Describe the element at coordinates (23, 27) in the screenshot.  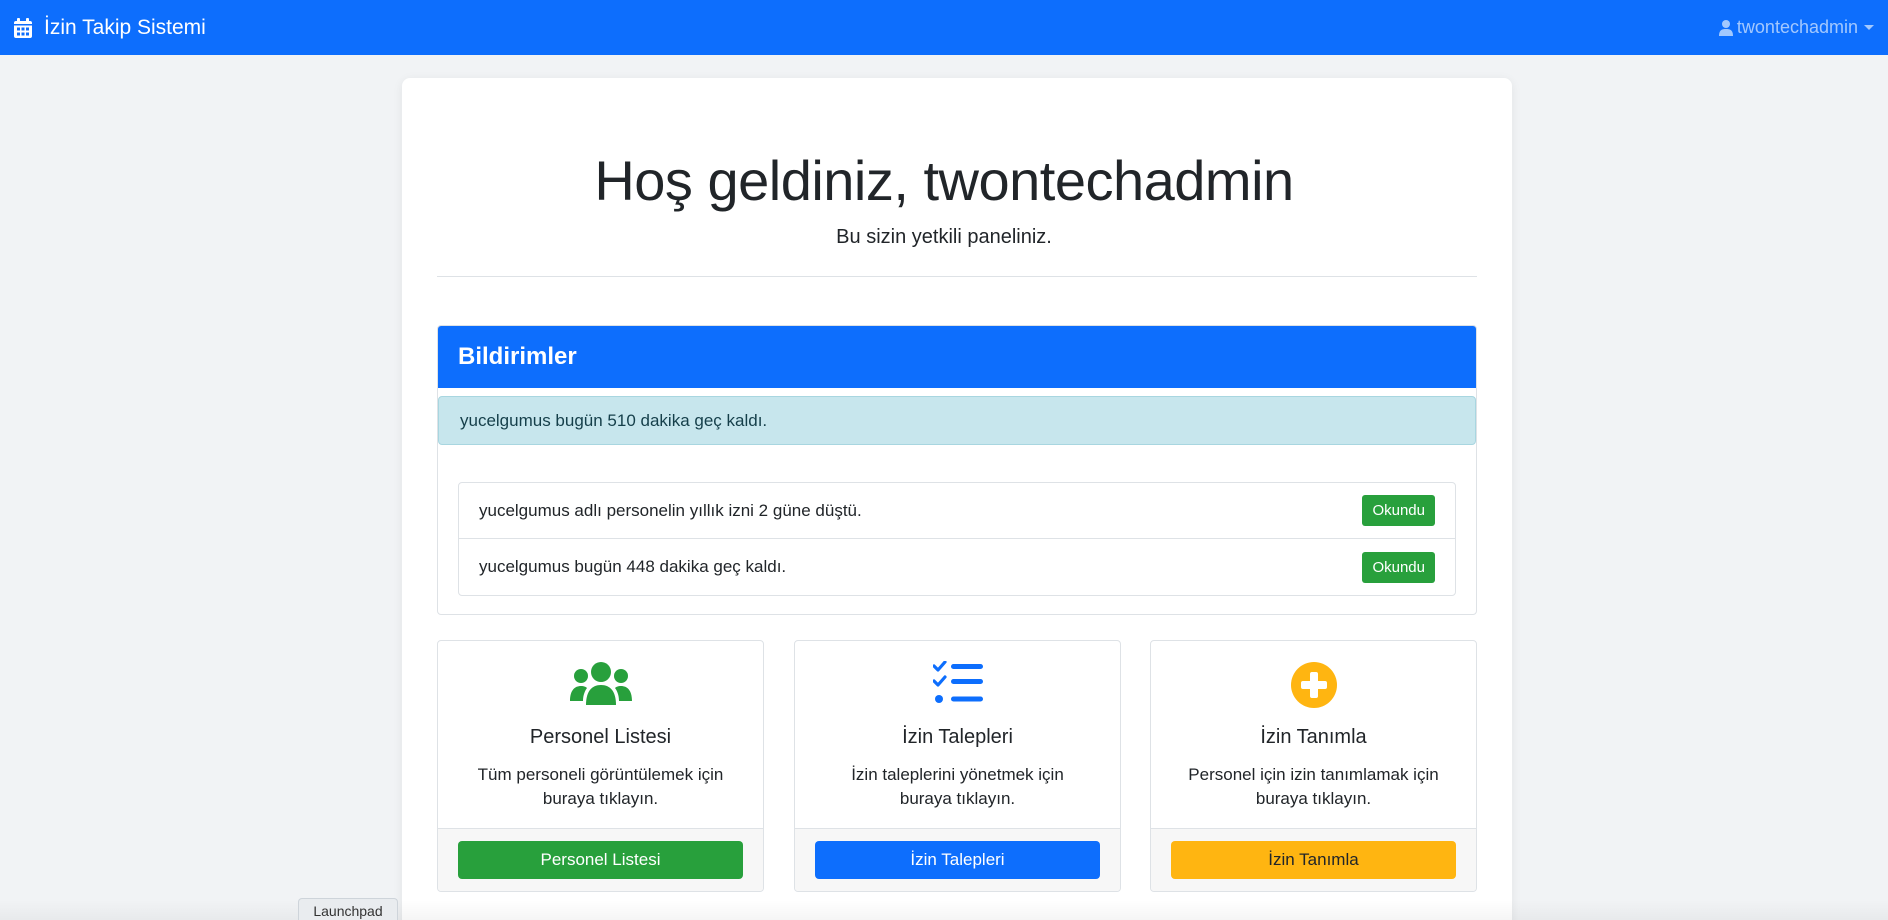
I see `calendar-icon` at that location.